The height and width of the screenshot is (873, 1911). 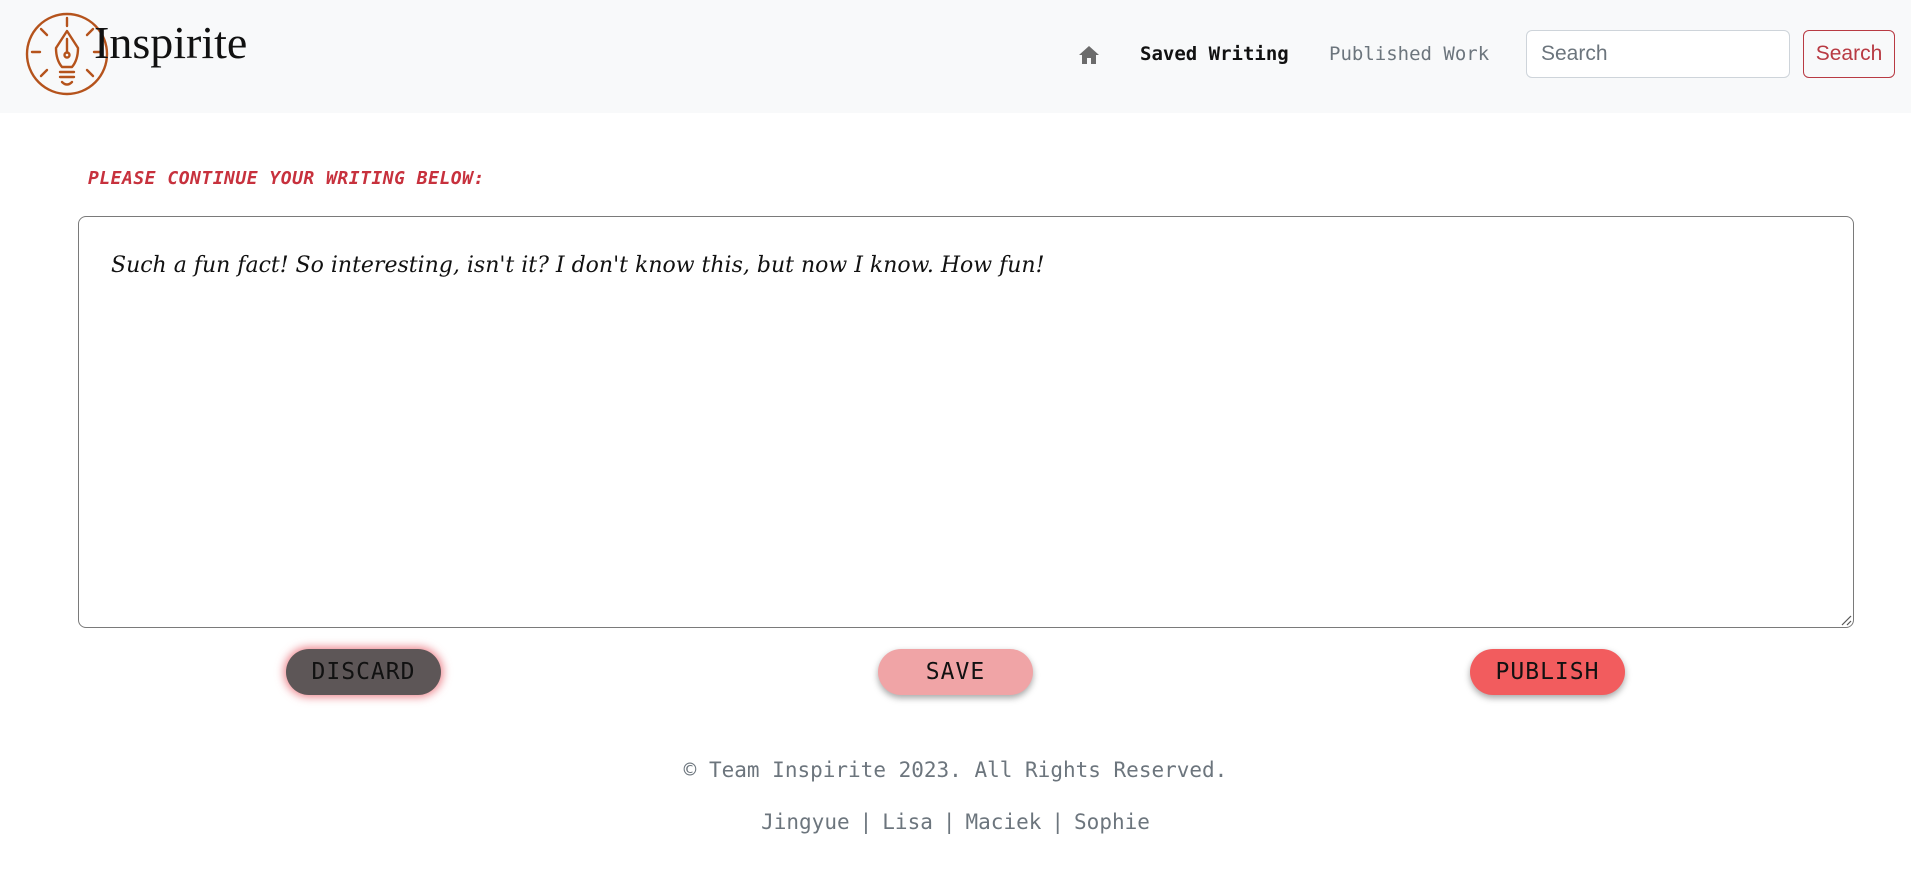 What do you see at coordinates (363, 672) in the screenshot?
I see `discard-button: DISCARD` at bounding box center [363, 672].